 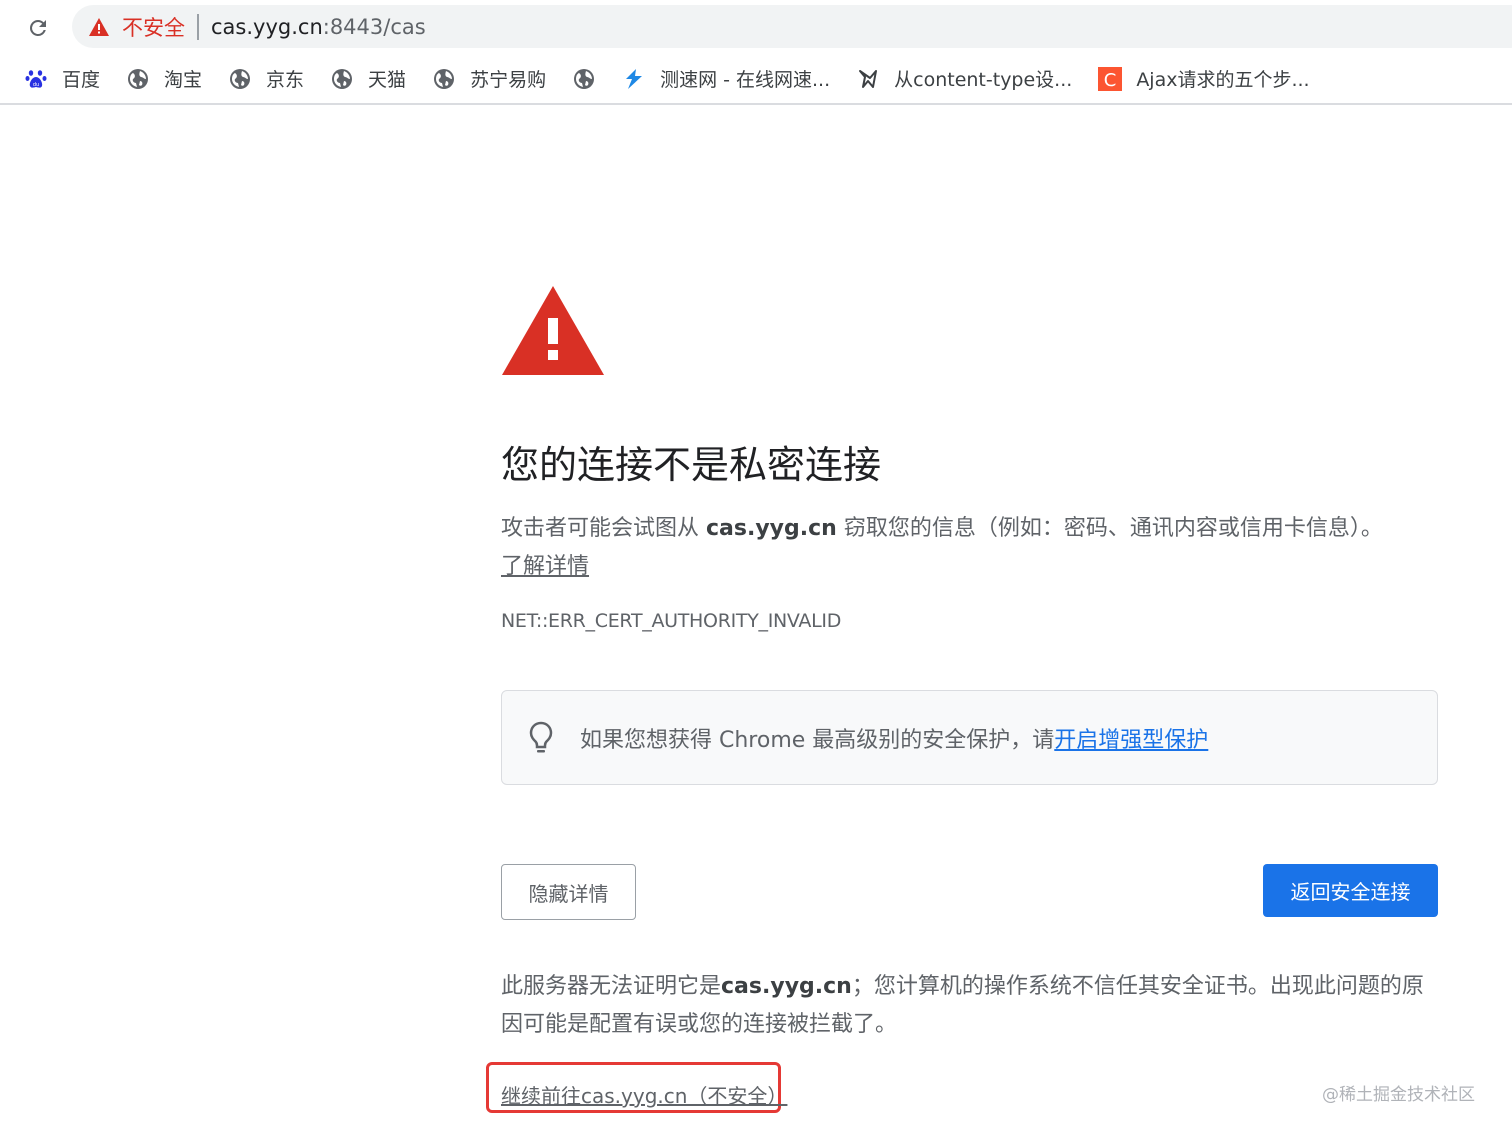 I want to click on enhanced-protection-link: 开启增强型保护, so click(x=1131, y=738).